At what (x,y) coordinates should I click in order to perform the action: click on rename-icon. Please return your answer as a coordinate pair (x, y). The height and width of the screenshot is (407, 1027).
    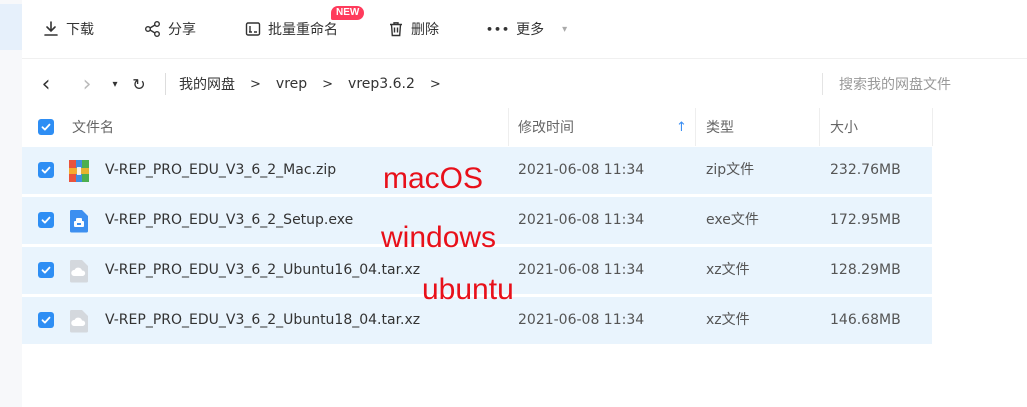
    Looking at the image, I should click on (253, 29).